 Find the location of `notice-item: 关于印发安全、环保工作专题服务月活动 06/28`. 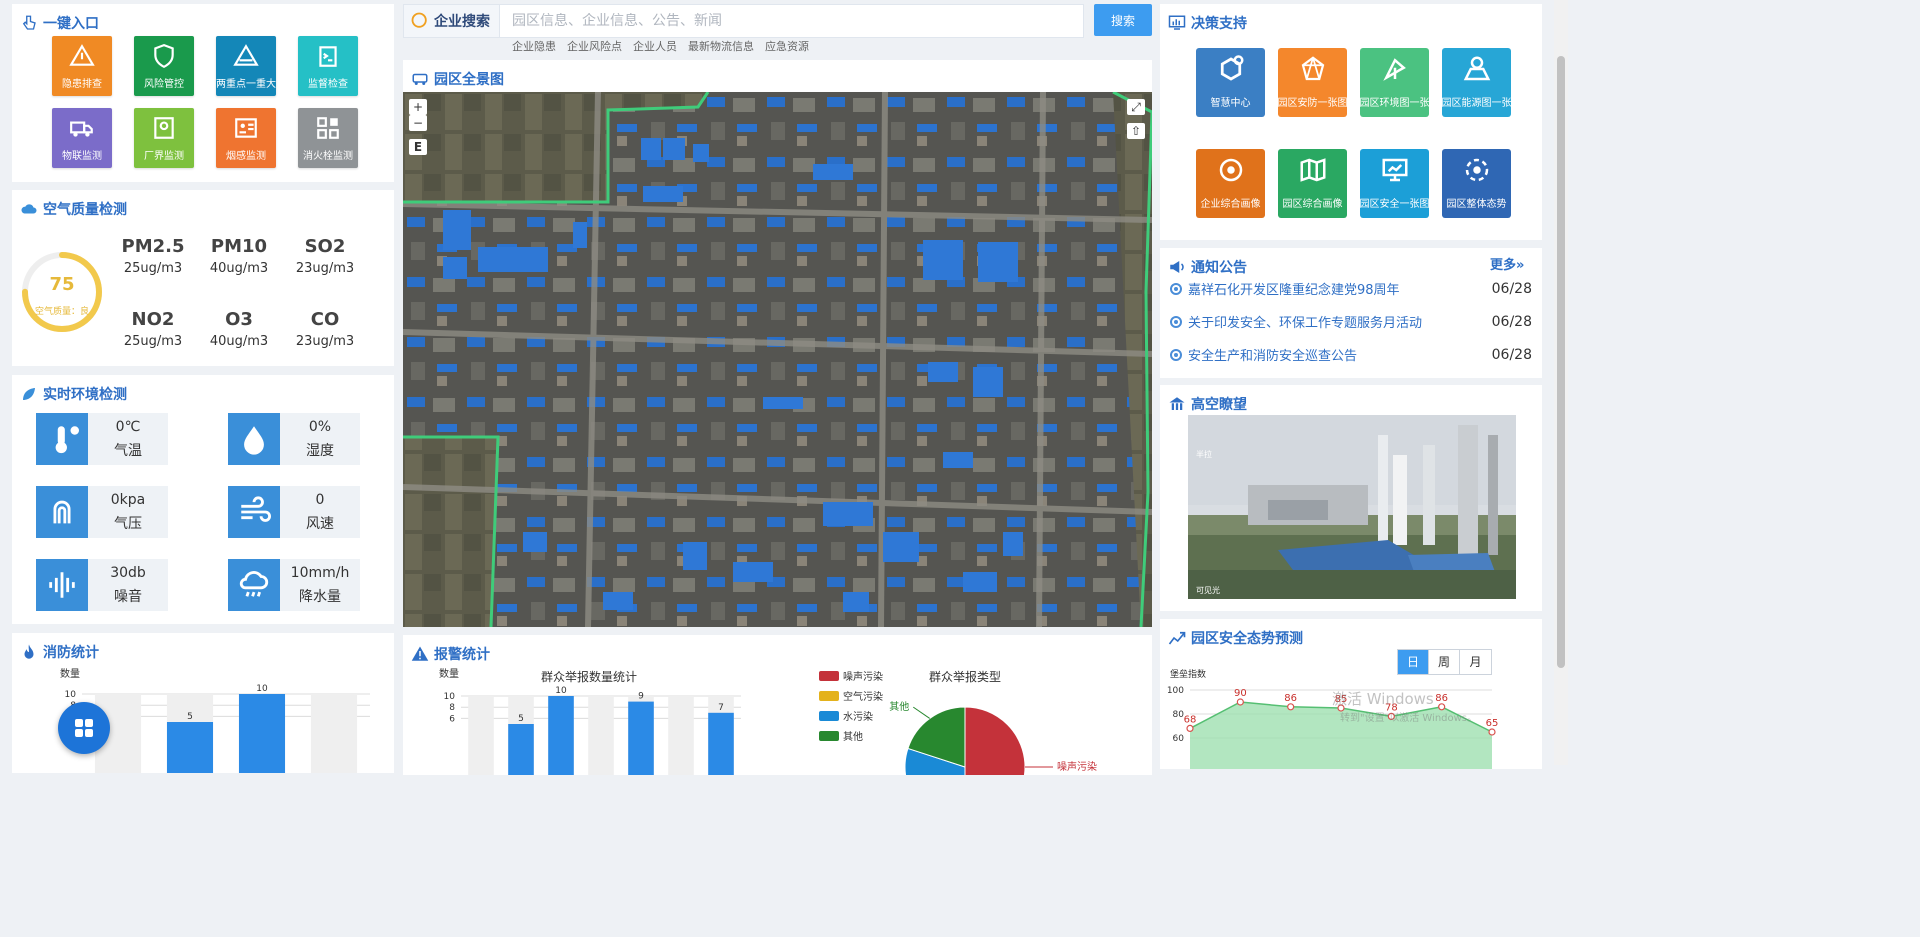

notice-item: 关于印发安全、环保工作专题服务月活动 06/28 is located at coordinates (1351, 321).